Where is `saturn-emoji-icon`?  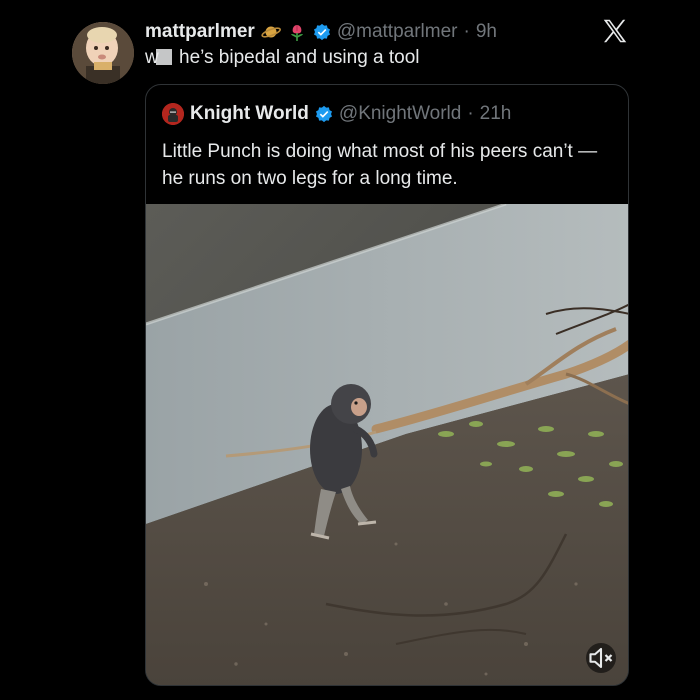
saturn-emoji-icon is located at coordinates (271, 32).